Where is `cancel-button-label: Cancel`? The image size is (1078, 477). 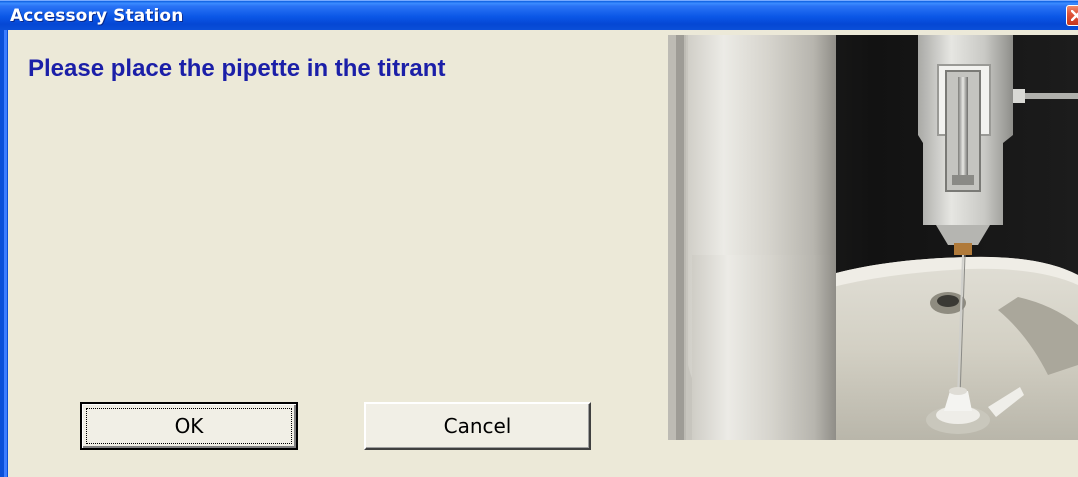
cancel-button-label: Cancel is located at coordinates (477, 426).